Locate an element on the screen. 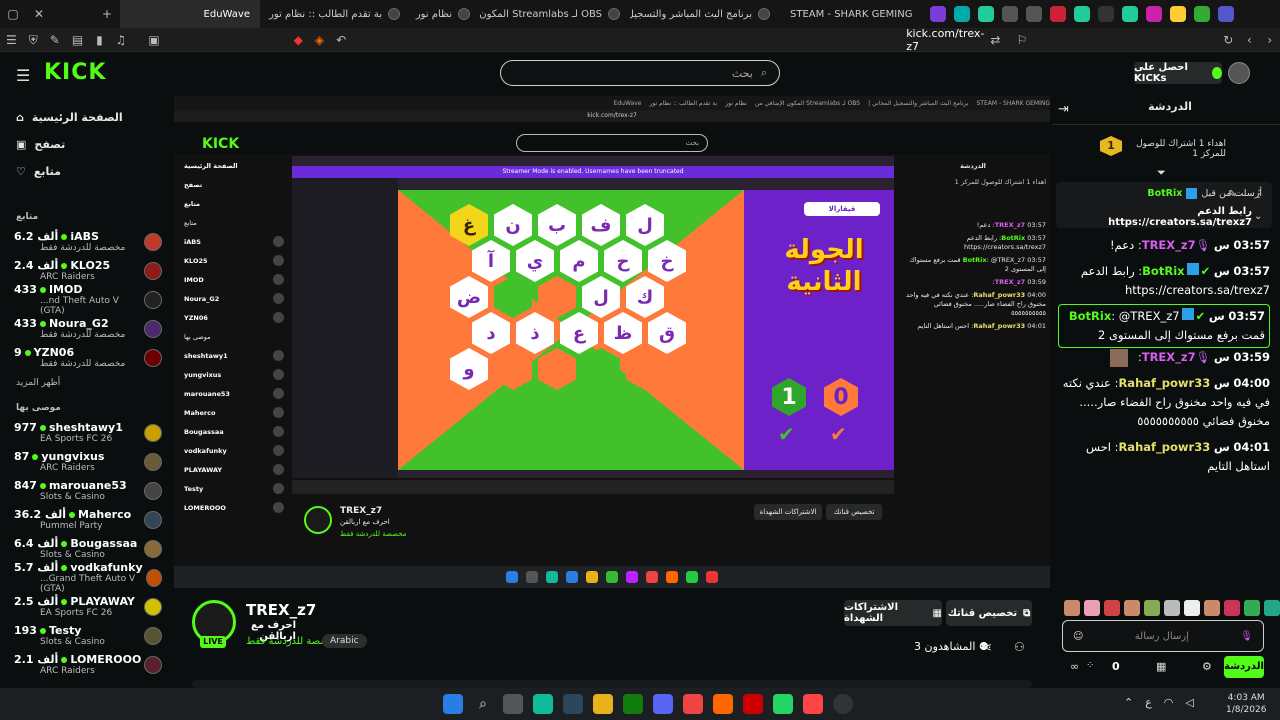 This screenshot has width=1280, height=720. hamburger-menu-icon: ☰ is located at coordinates (23, 75).